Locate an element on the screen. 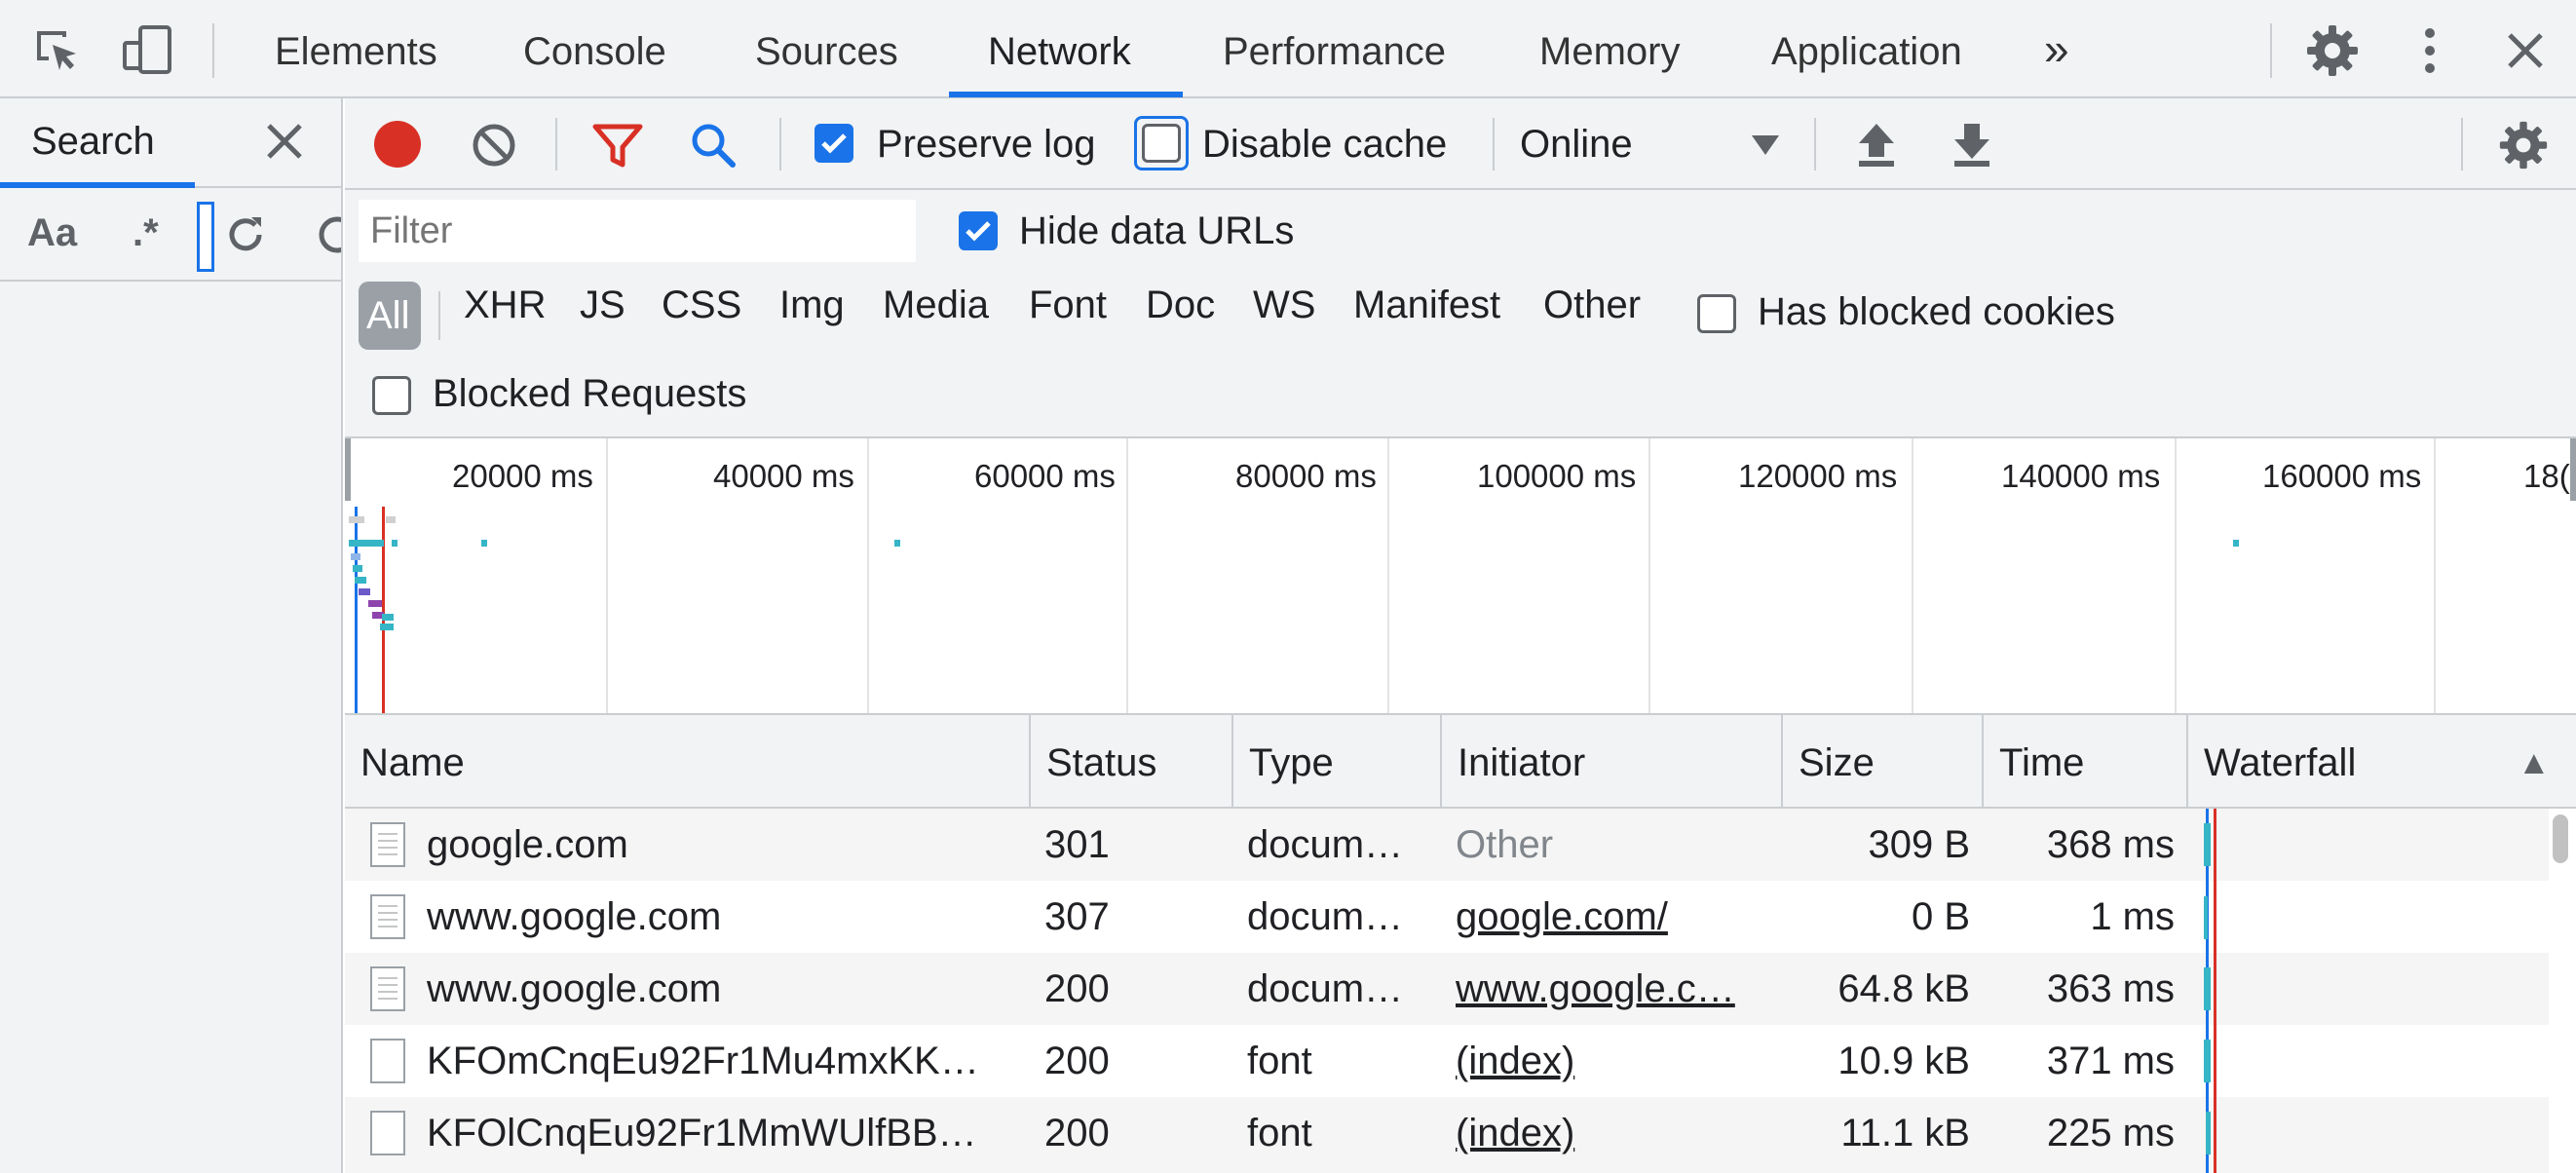  blocked-requests-checkbox is located at coordinates (391, 395).